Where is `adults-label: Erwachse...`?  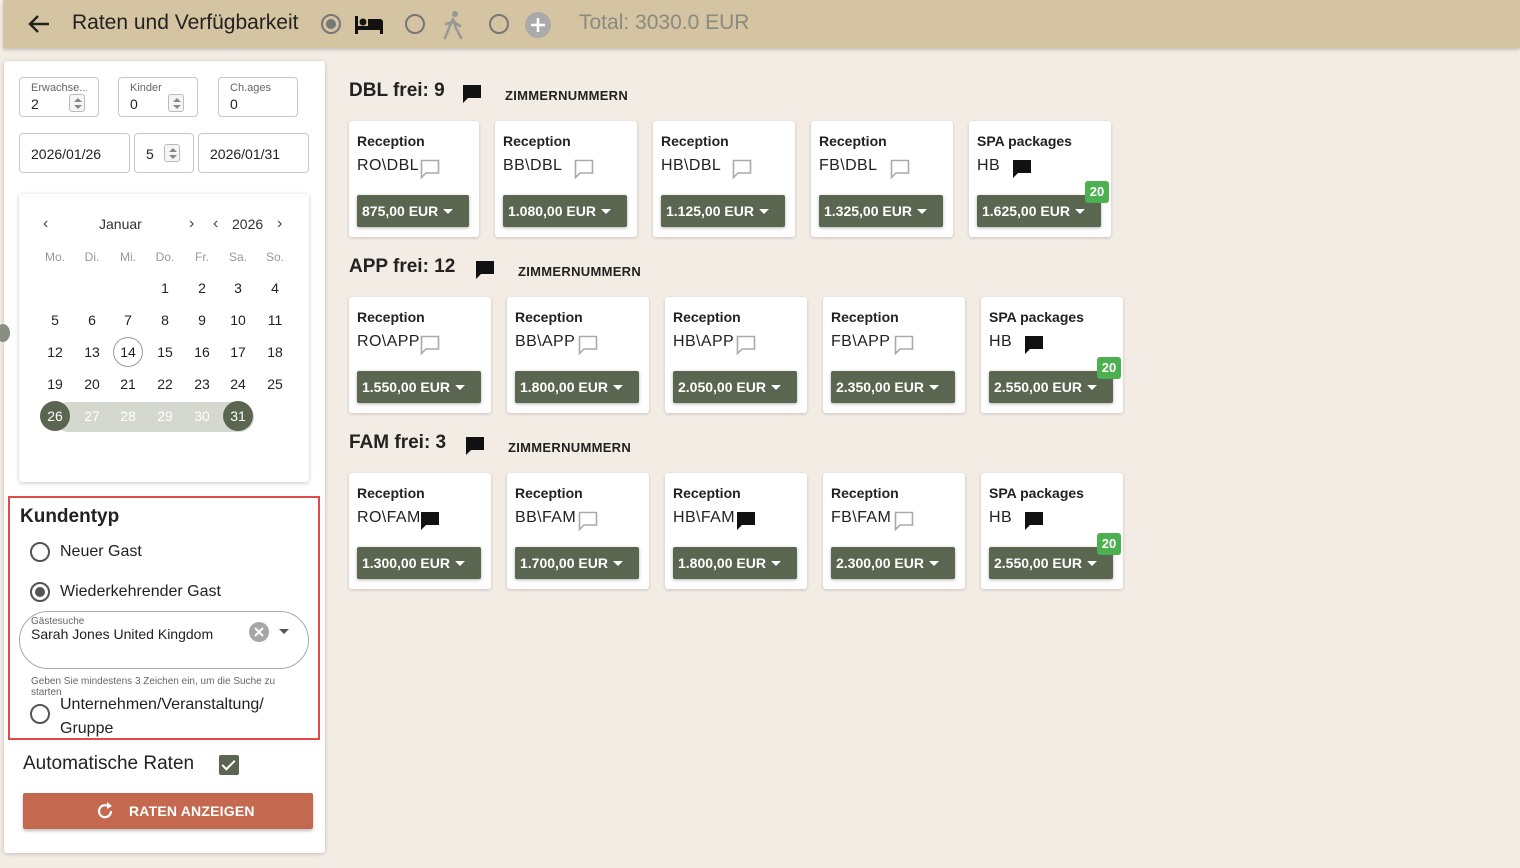
adults-label: Erwachse... is located at coordinates (59, 88).